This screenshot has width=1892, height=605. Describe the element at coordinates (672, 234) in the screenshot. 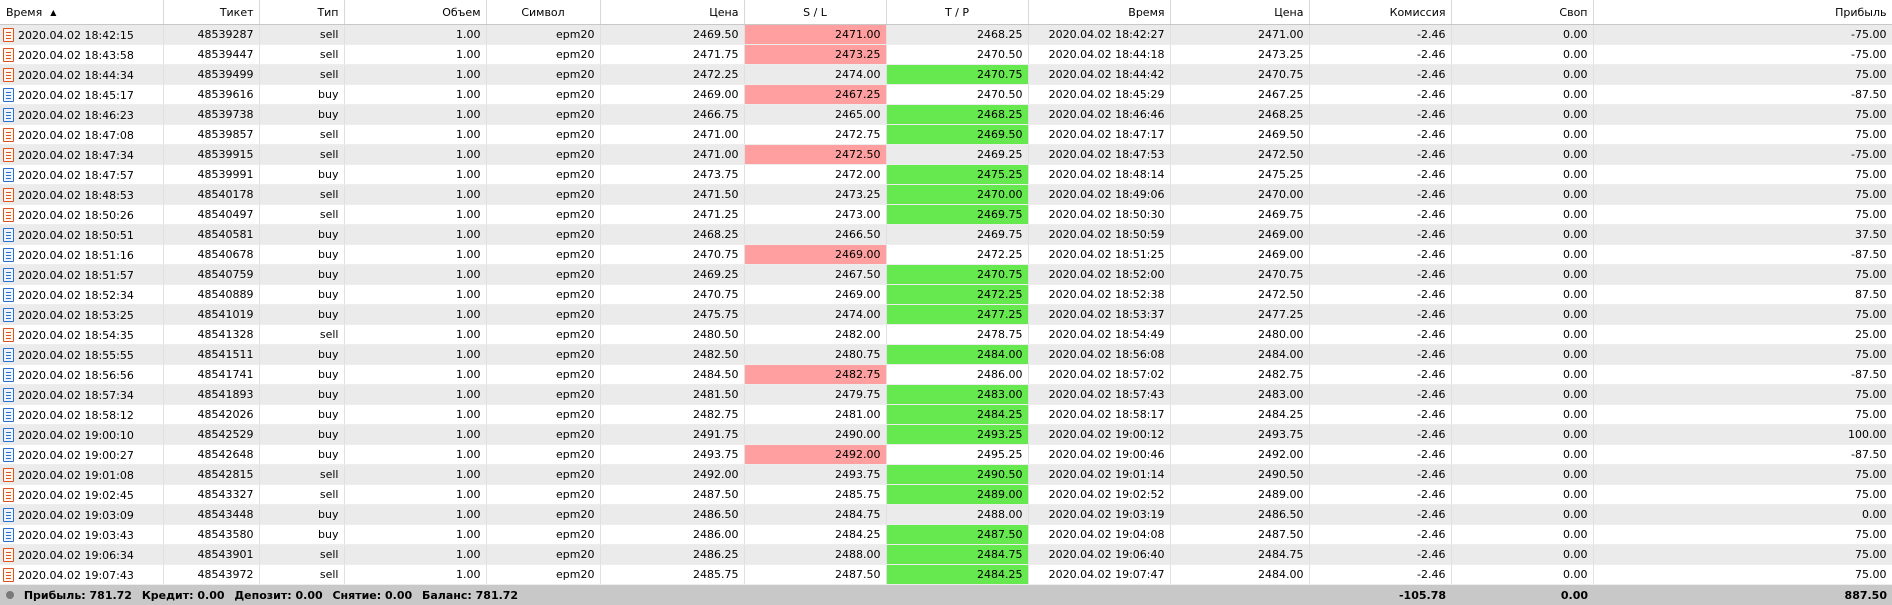

I see `cell-price: 2468.25` at that location.